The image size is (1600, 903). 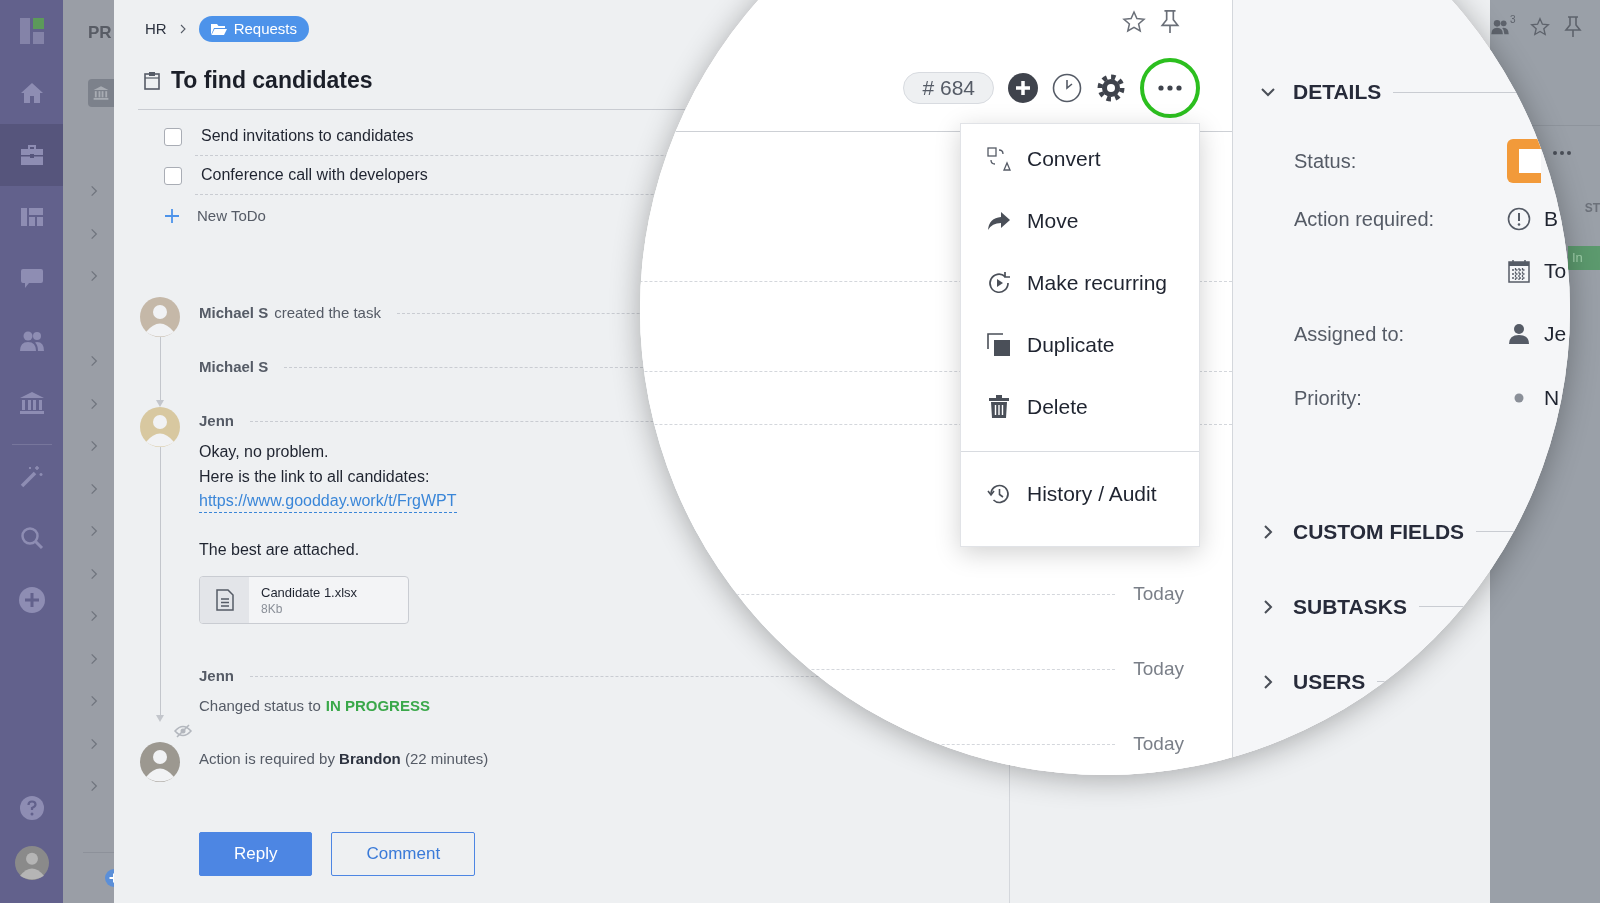 I want to click on section-title: SUBTASKS, so click(x=1350, y=606).